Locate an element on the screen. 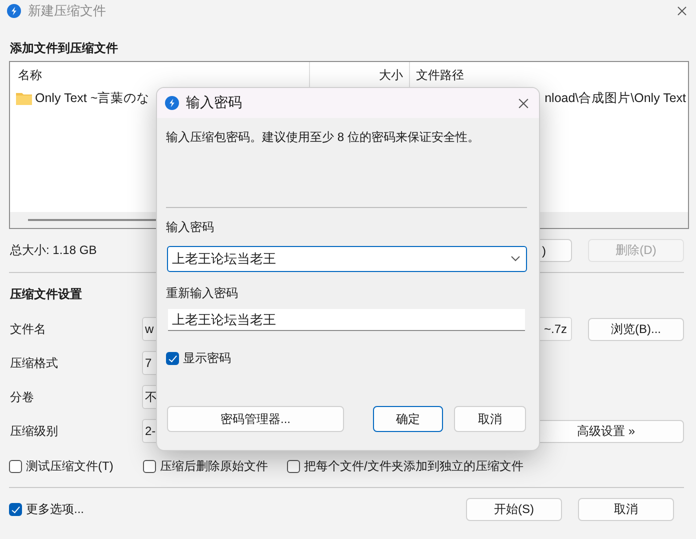  checkbox-label: 把每个文件/文件夹添加到独立的压缩文件 is located at coordinates (414, 466).